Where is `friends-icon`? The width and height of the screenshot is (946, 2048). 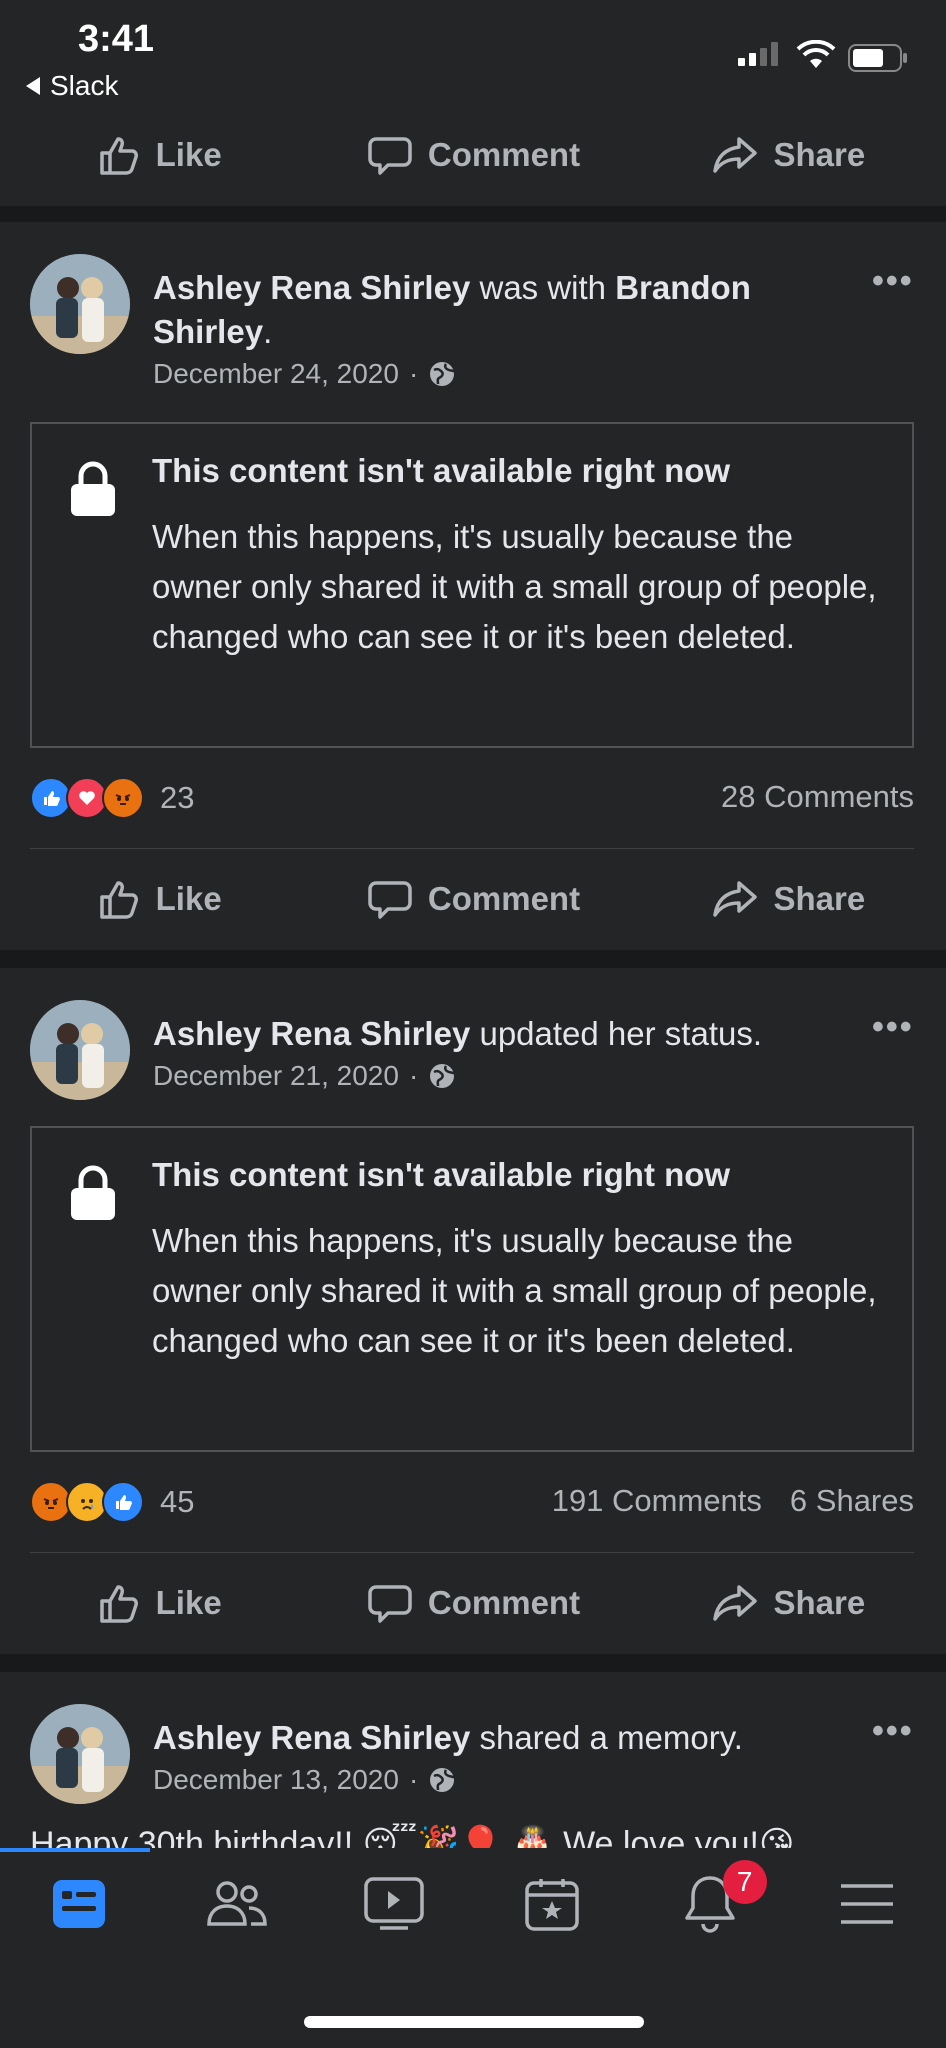
friends-icon is located at coordinates (236, 1903).